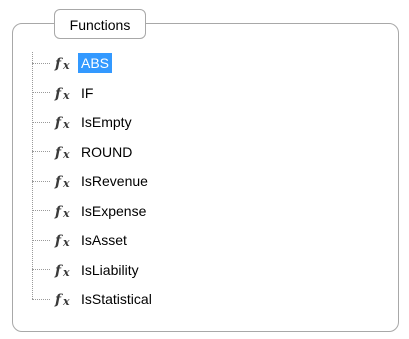  Describe the element at coordinates (180, 63) in the screenshot. I see `tree-item: f x ABS` at that location.